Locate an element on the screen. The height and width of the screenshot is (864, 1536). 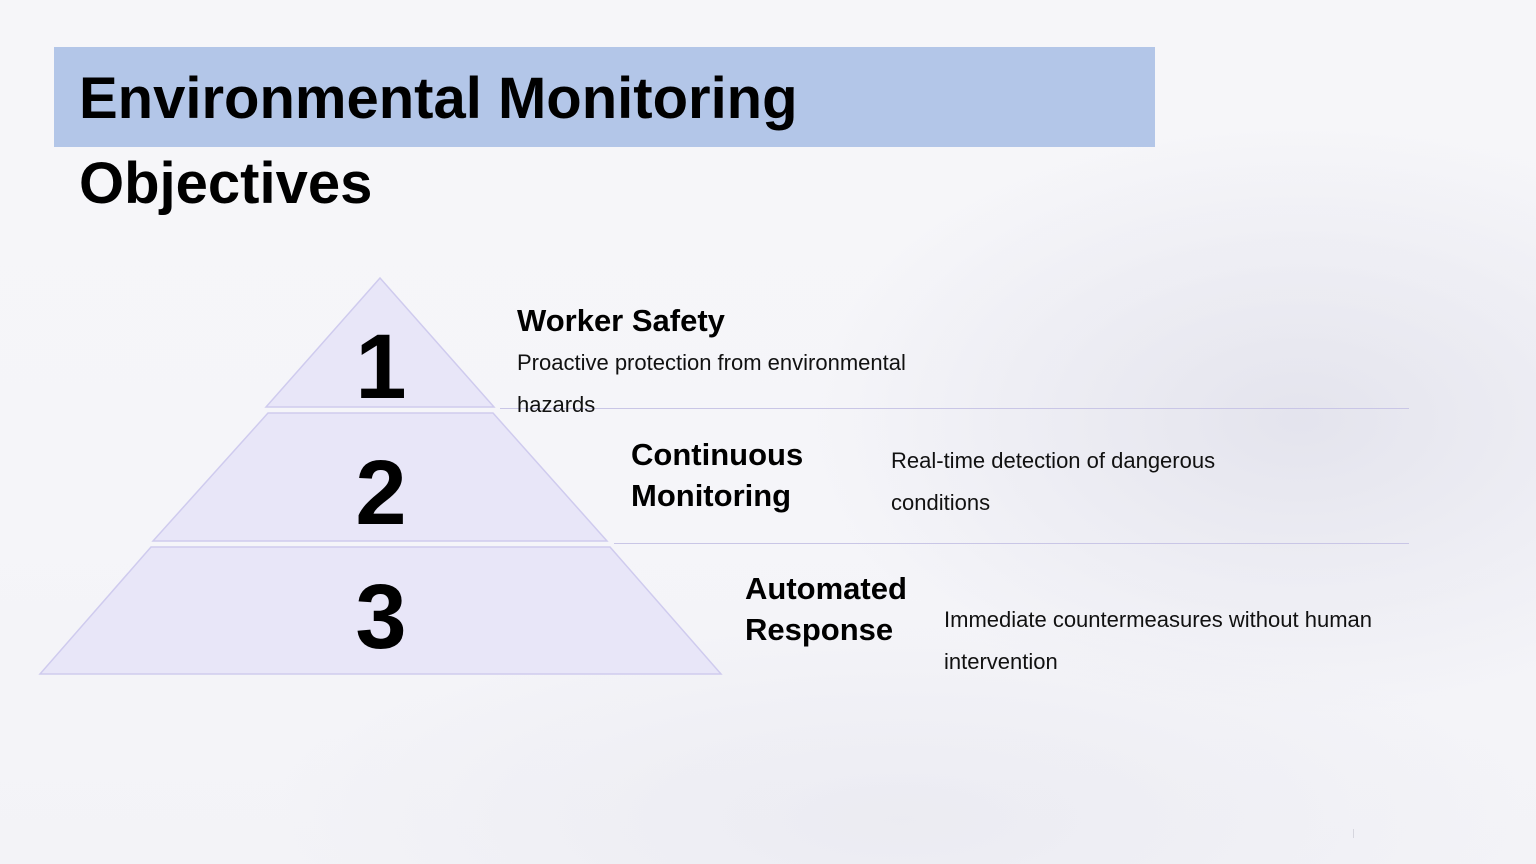
slide-footer-mark is located at coordinates (1353, 833).